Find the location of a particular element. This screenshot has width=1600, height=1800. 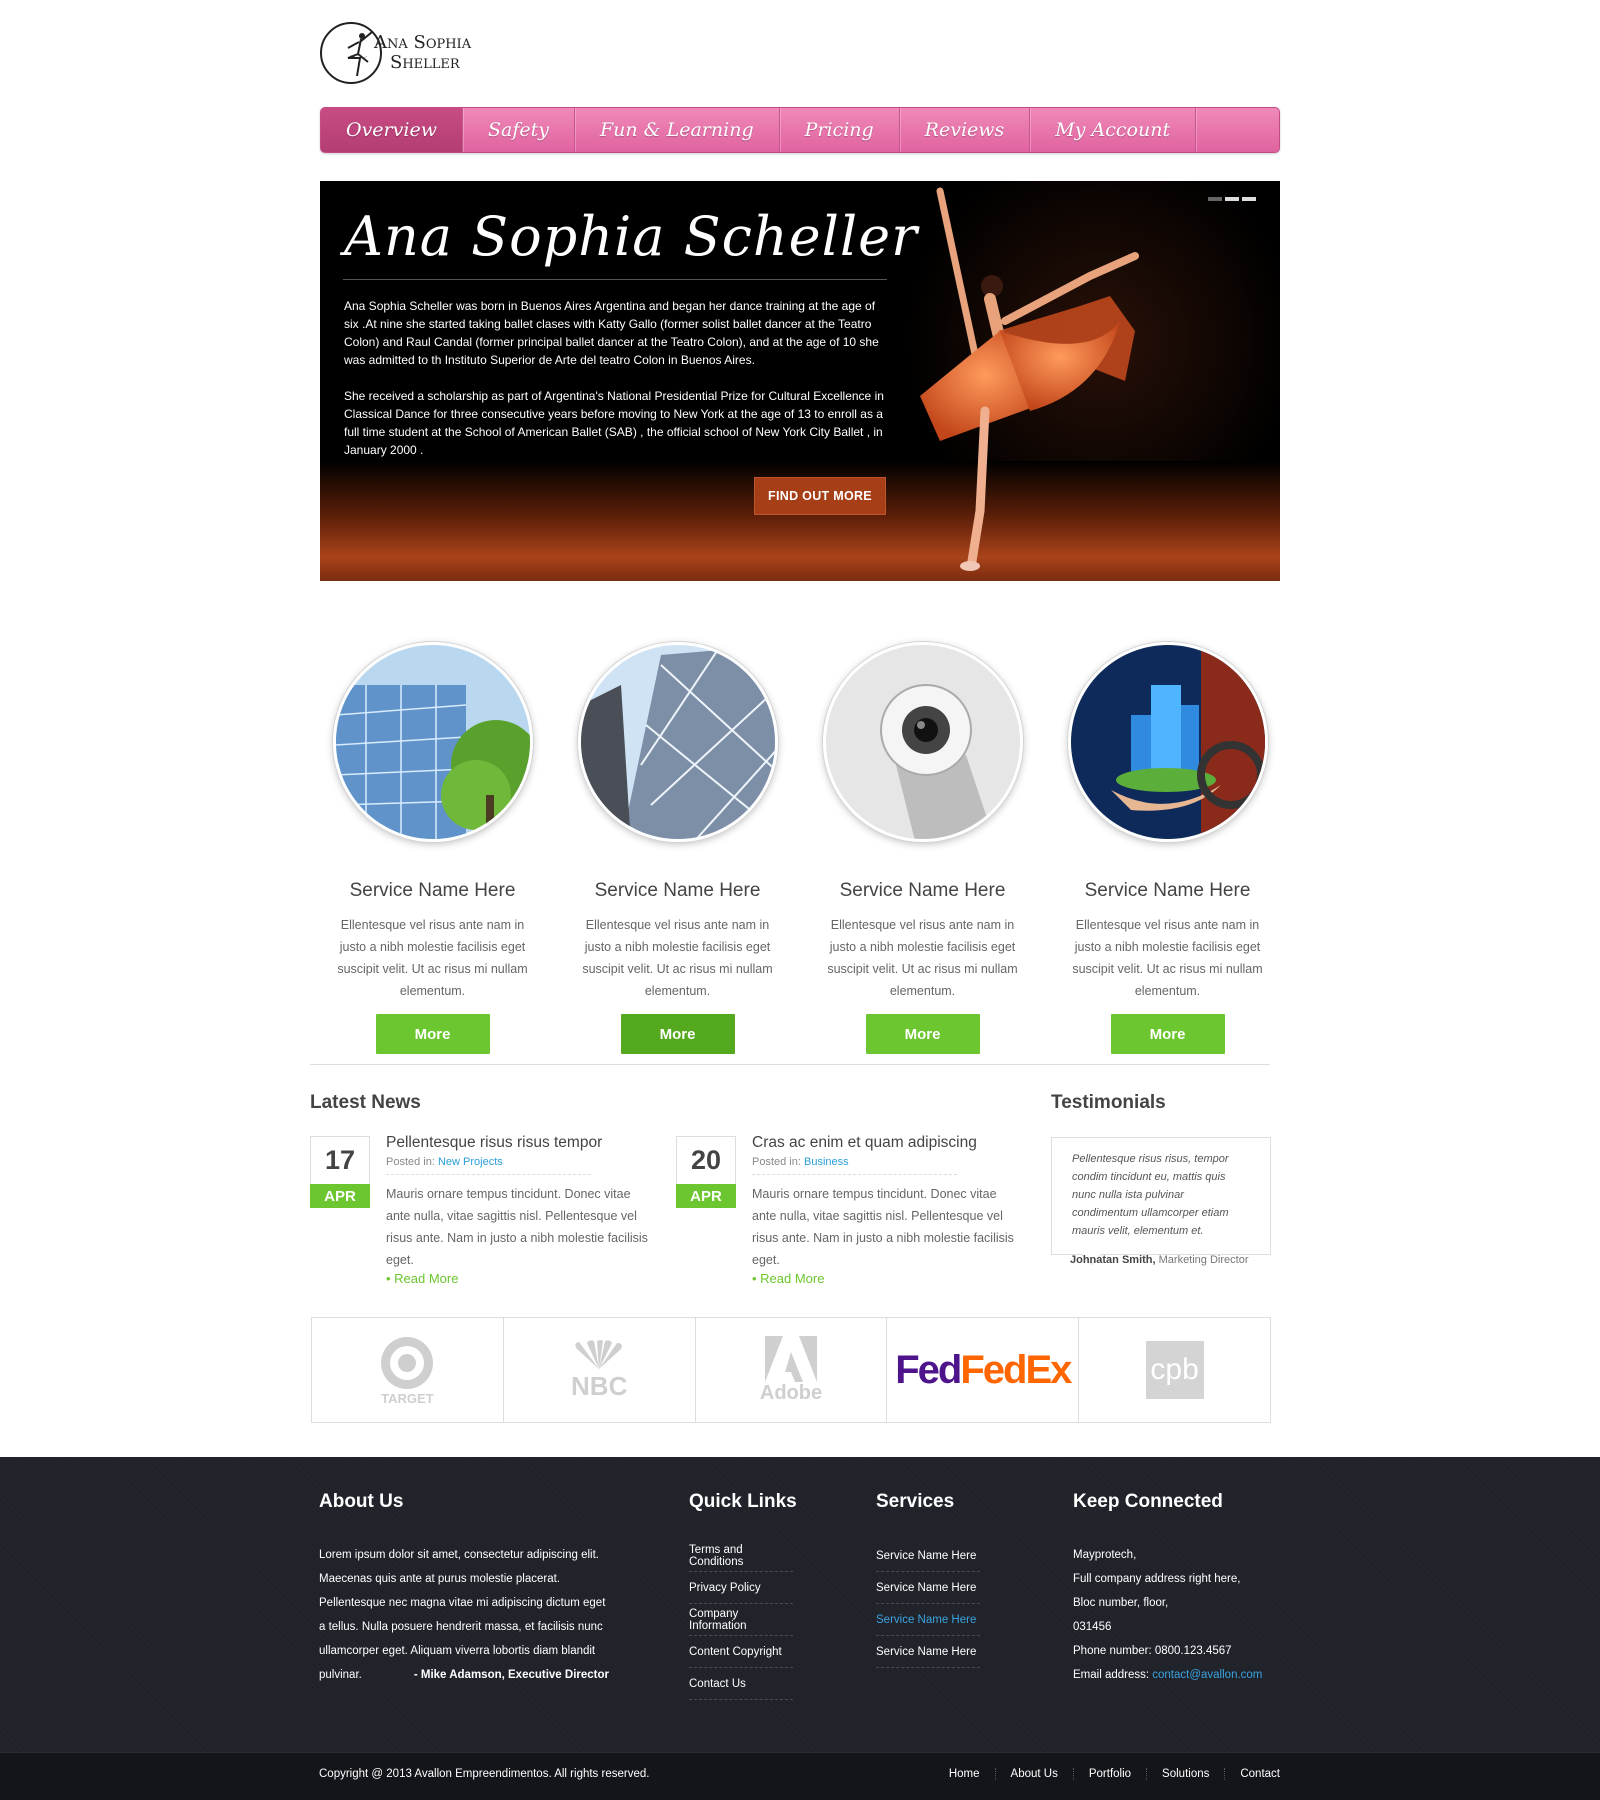

news-title: Cras ac enim et quam adipiscing is located at coordinates (884, 1143).